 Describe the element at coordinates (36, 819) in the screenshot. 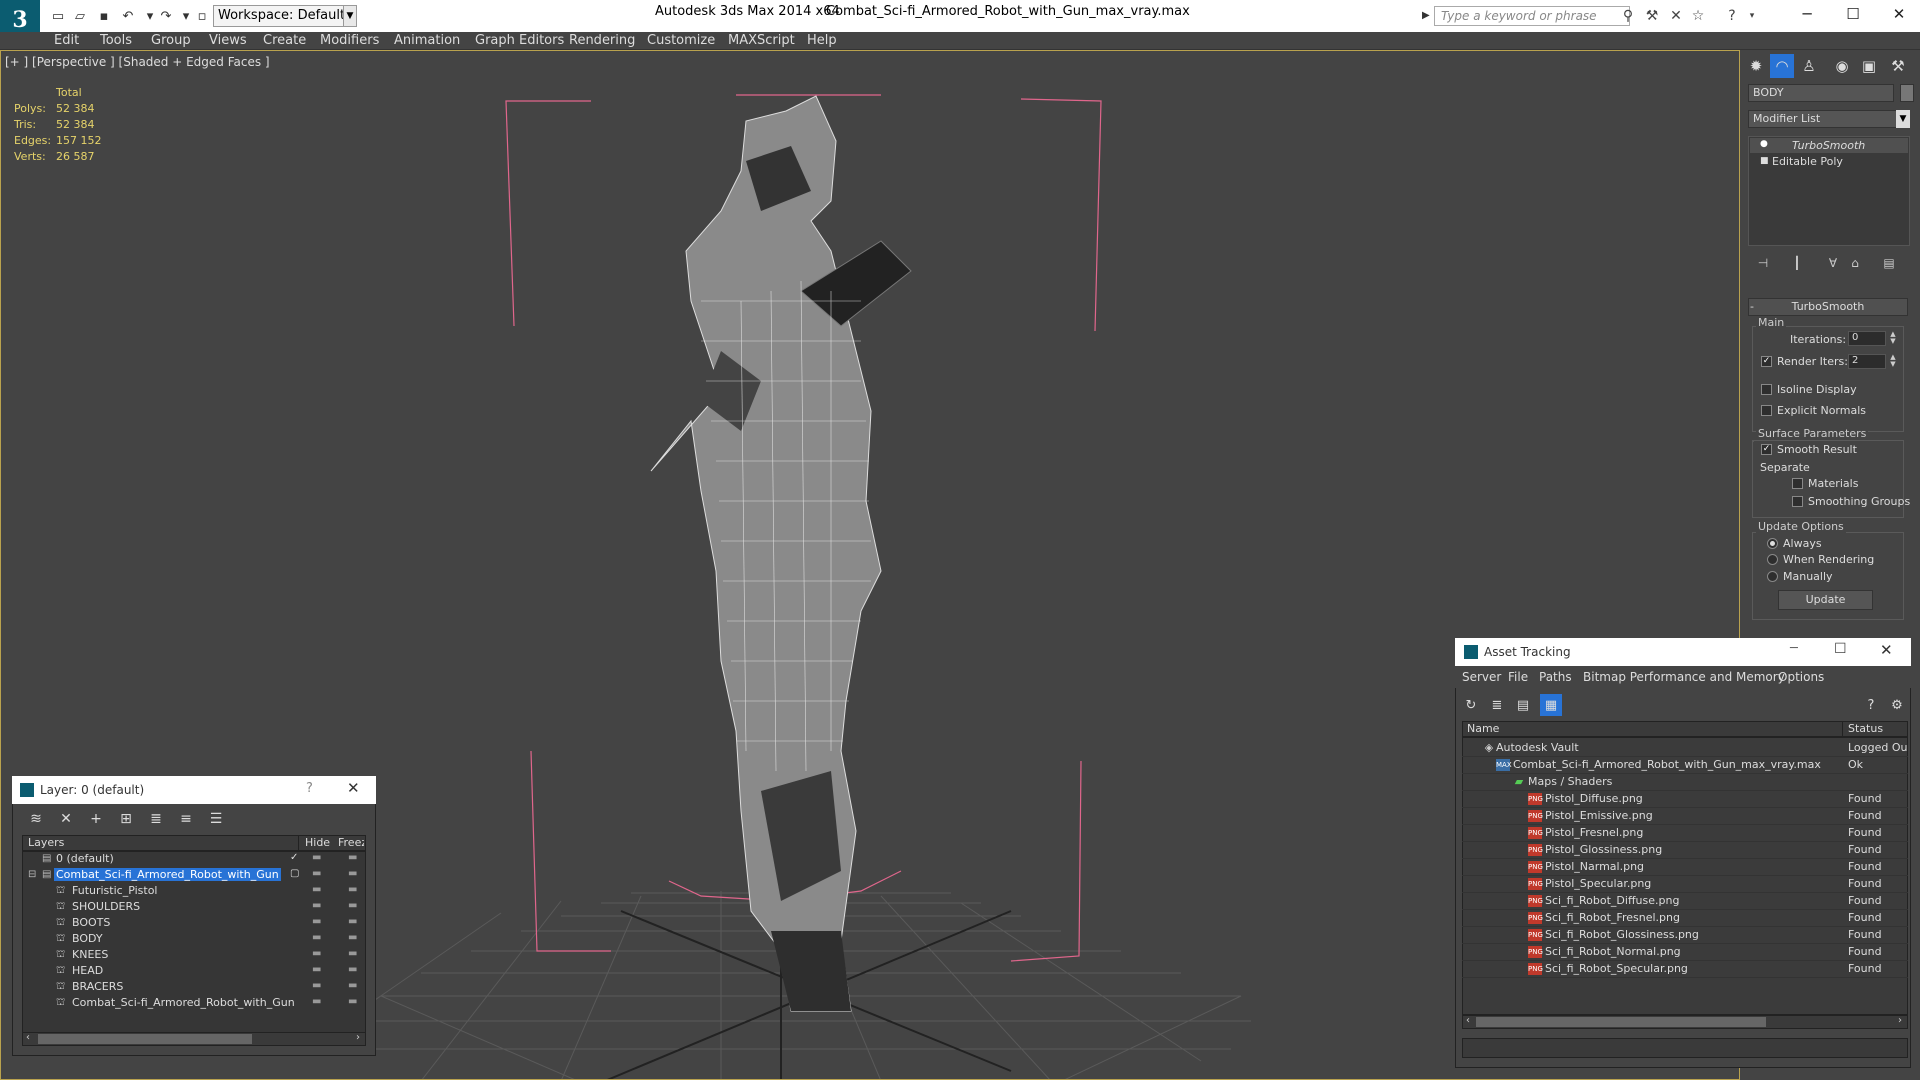

I see `layer-explorer-icon: ≋` at that location.